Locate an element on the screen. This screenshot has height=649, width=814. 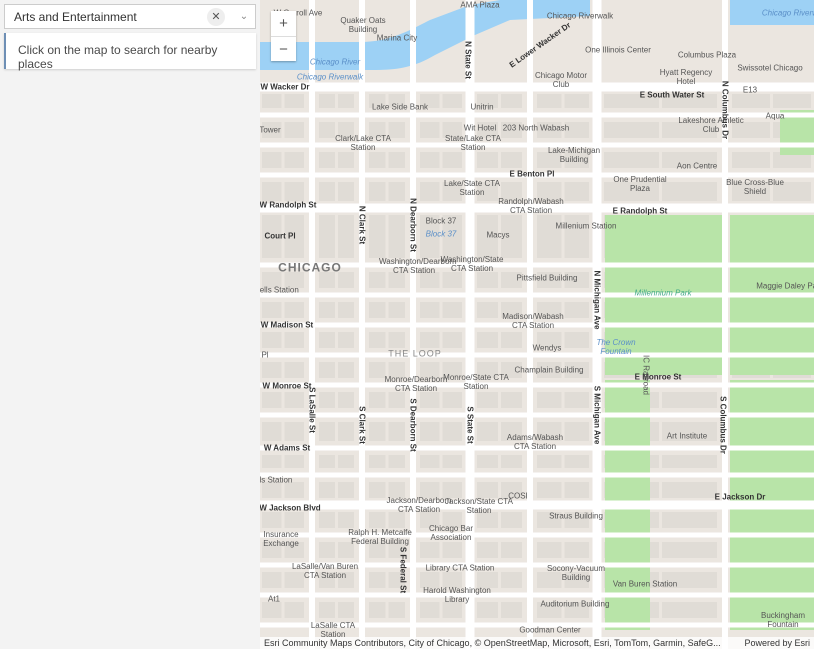
map-label: Marina City is located at coordinates (397, 38).